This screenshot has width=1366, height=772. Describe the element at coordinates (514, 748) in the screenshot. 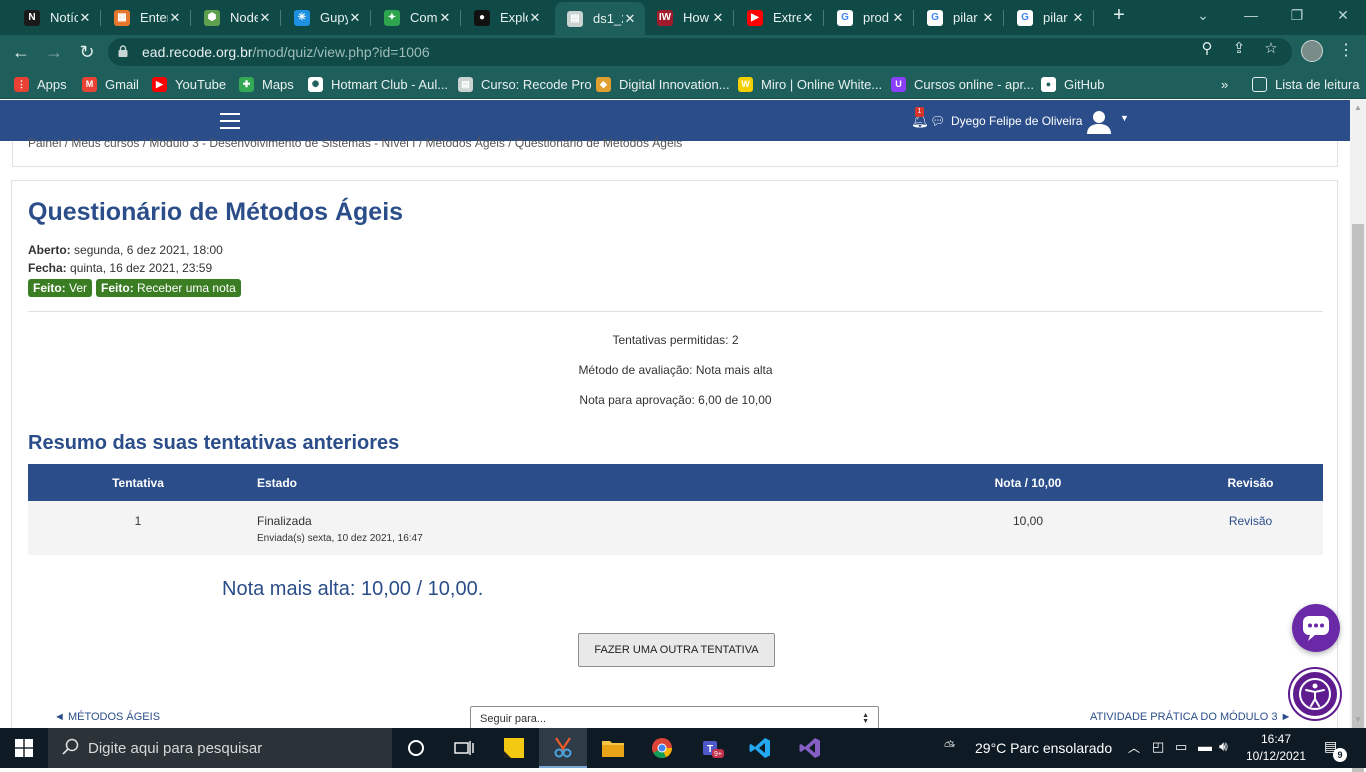

I see `sticky-notes-icon` at that location.